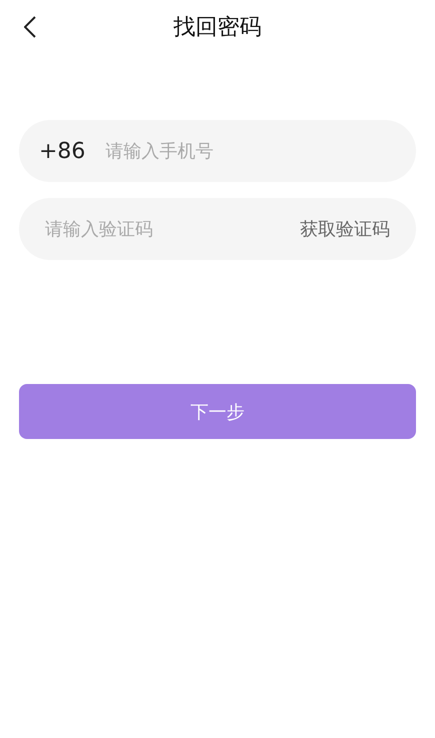 This screenshot has width=435, height=738. I want to click on back-icon, so click(30, 27).